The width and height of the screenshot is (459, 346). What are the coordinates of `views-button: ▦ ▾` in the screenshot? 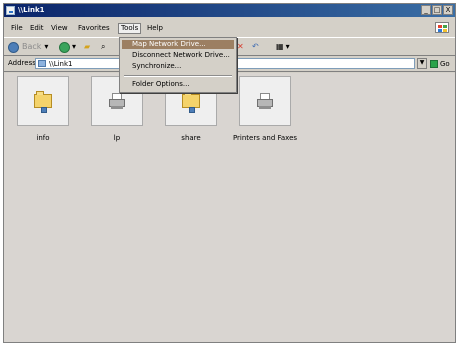 It's located at (283, 47).